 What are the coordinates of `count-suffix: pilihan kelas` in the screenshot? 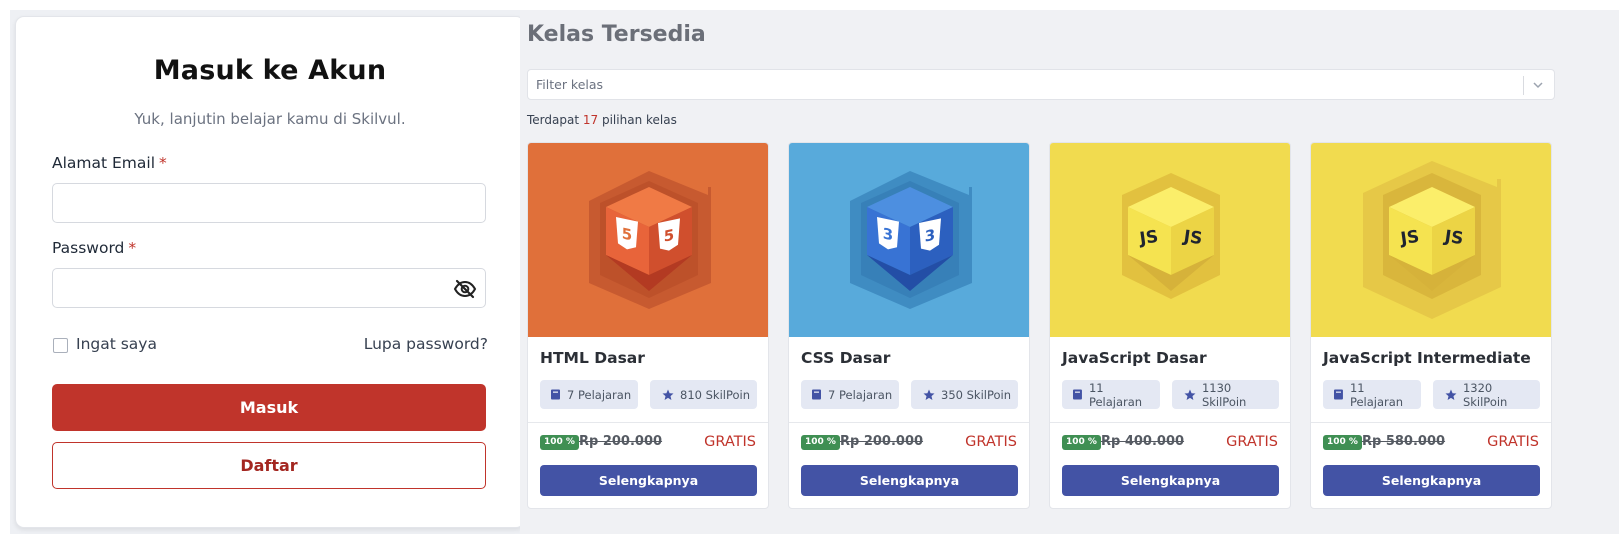 It's located at (639, 120).